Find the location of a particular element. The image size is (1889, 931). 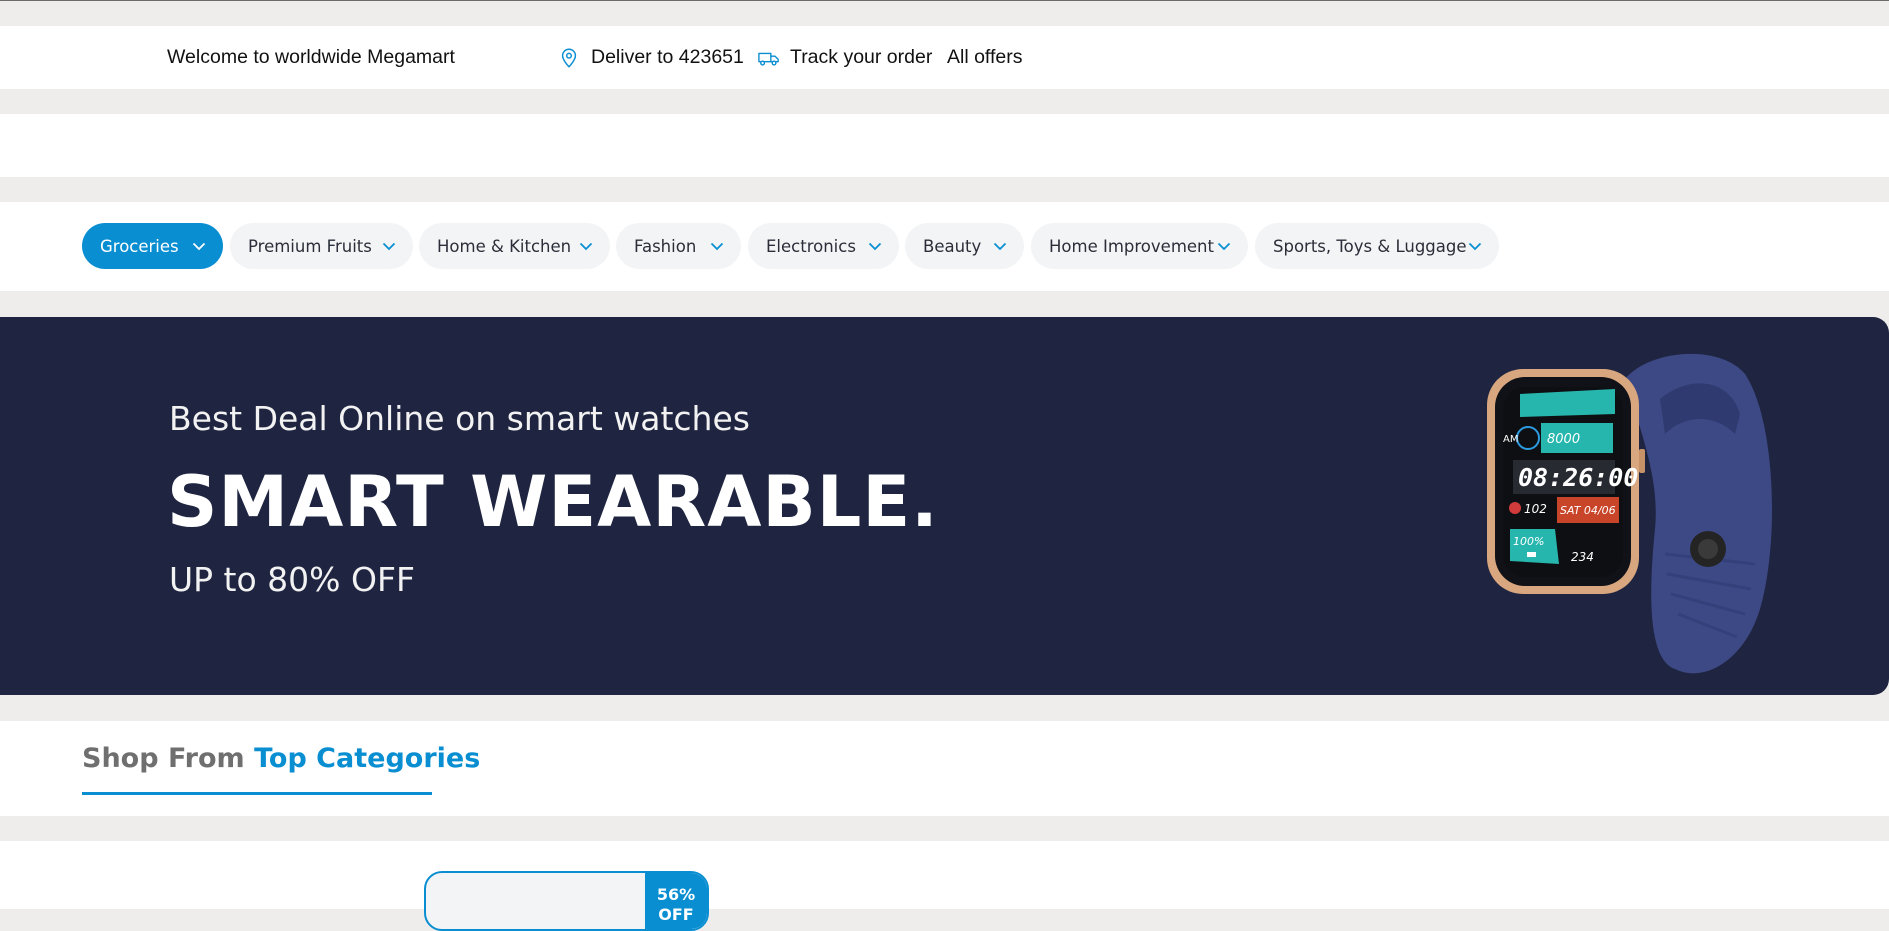

category-fashion: Fashion is located at coordinates (678, 246).